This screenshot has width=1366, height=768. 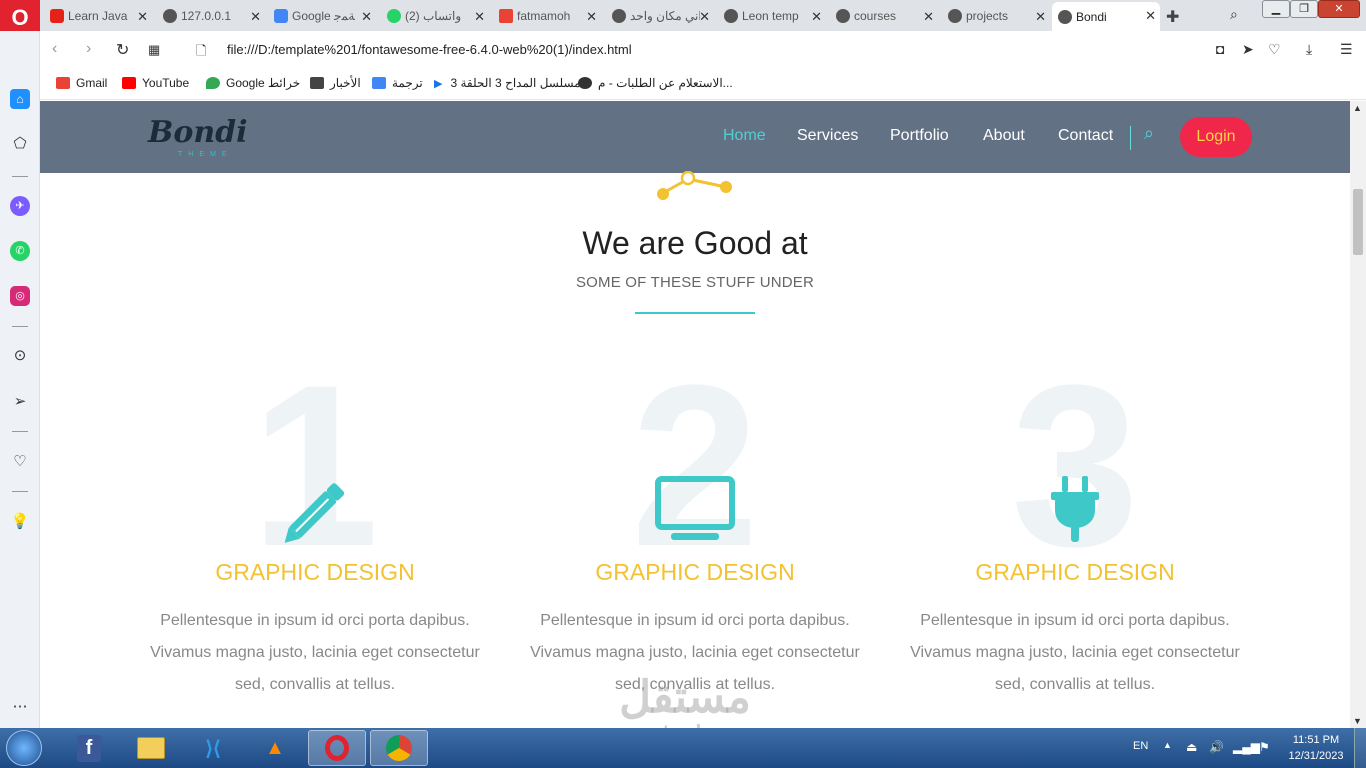 What do you see at coordinates (20, 707) in the screenshot?
I see `more-options-icon: ⋯` at bounding box center [20, 707].